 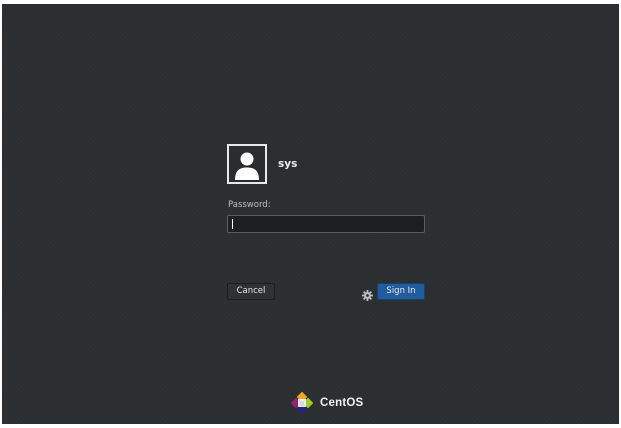 I want to click on password-label: Password:, so click(x=249, y=205).